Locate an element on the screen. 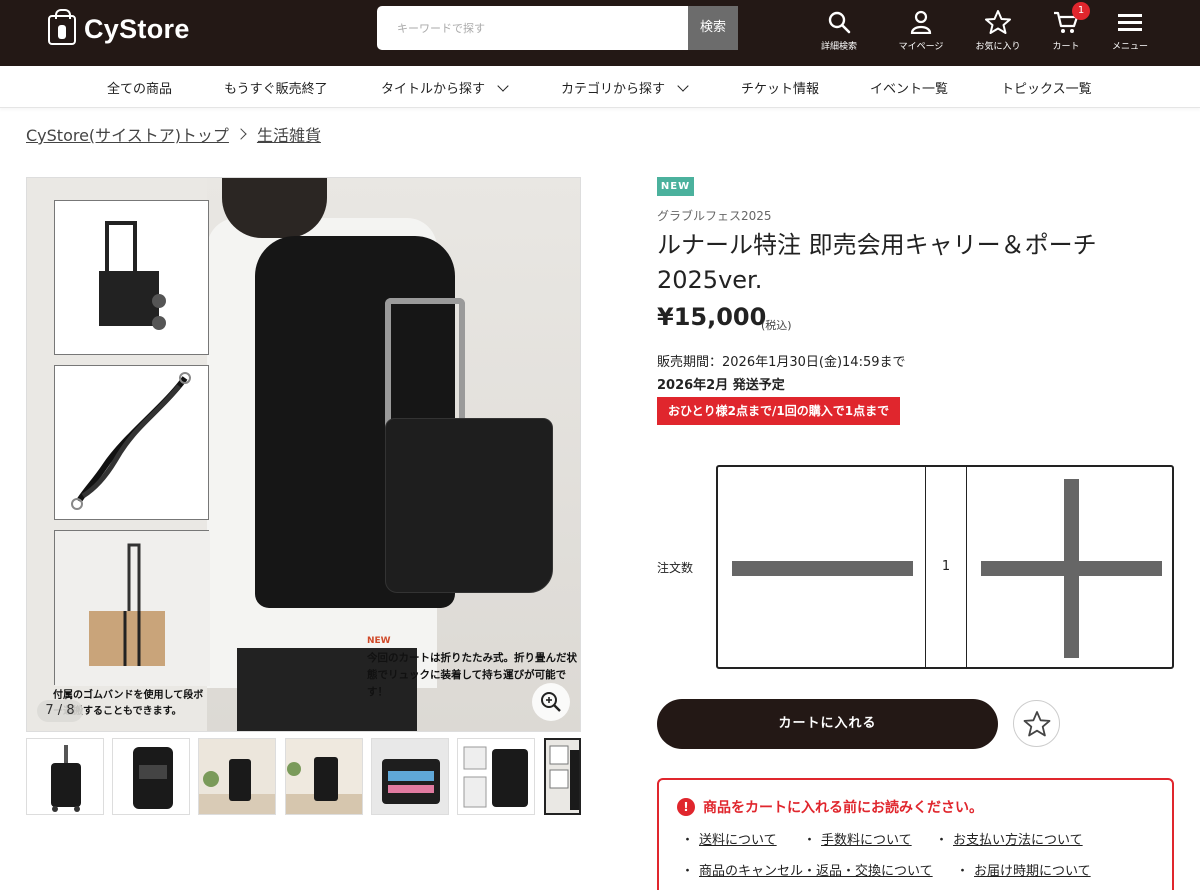  nav-ending-soon: もうすぐ販売終了 is located at coordinates (276, 87).